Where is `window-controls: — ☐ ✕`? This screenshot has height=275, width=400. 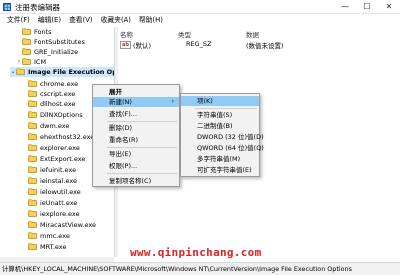 window-controls: — ☐ ✕ is located at coordinates (367, 7).